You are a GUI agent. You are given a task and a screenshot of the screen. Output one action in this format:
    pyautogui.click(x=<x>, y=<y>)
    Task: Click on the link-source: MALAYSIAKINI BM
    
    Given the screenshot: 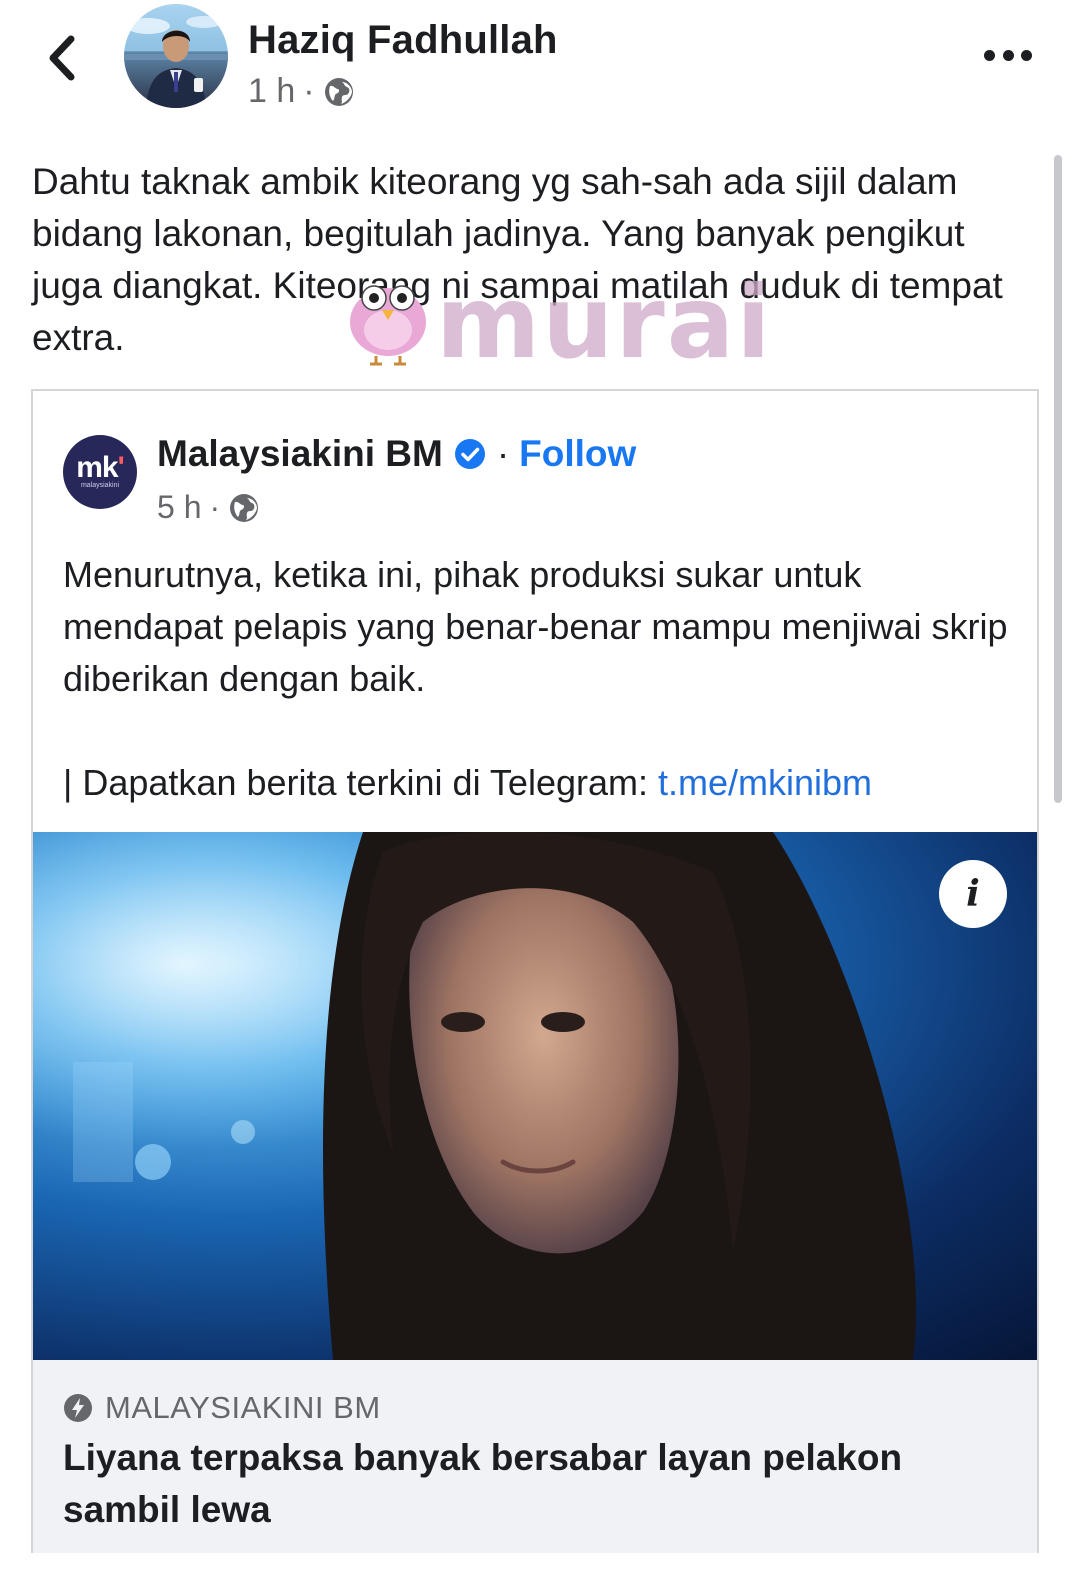 What is the action you would take?
    pyautogui.click(x=222, y=1408)
    